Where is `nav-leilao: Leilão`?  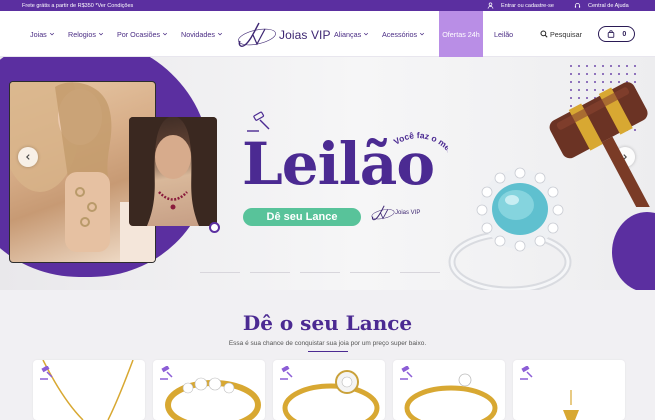
nav-leilao: Leilão is located at coordinates (503, 34).